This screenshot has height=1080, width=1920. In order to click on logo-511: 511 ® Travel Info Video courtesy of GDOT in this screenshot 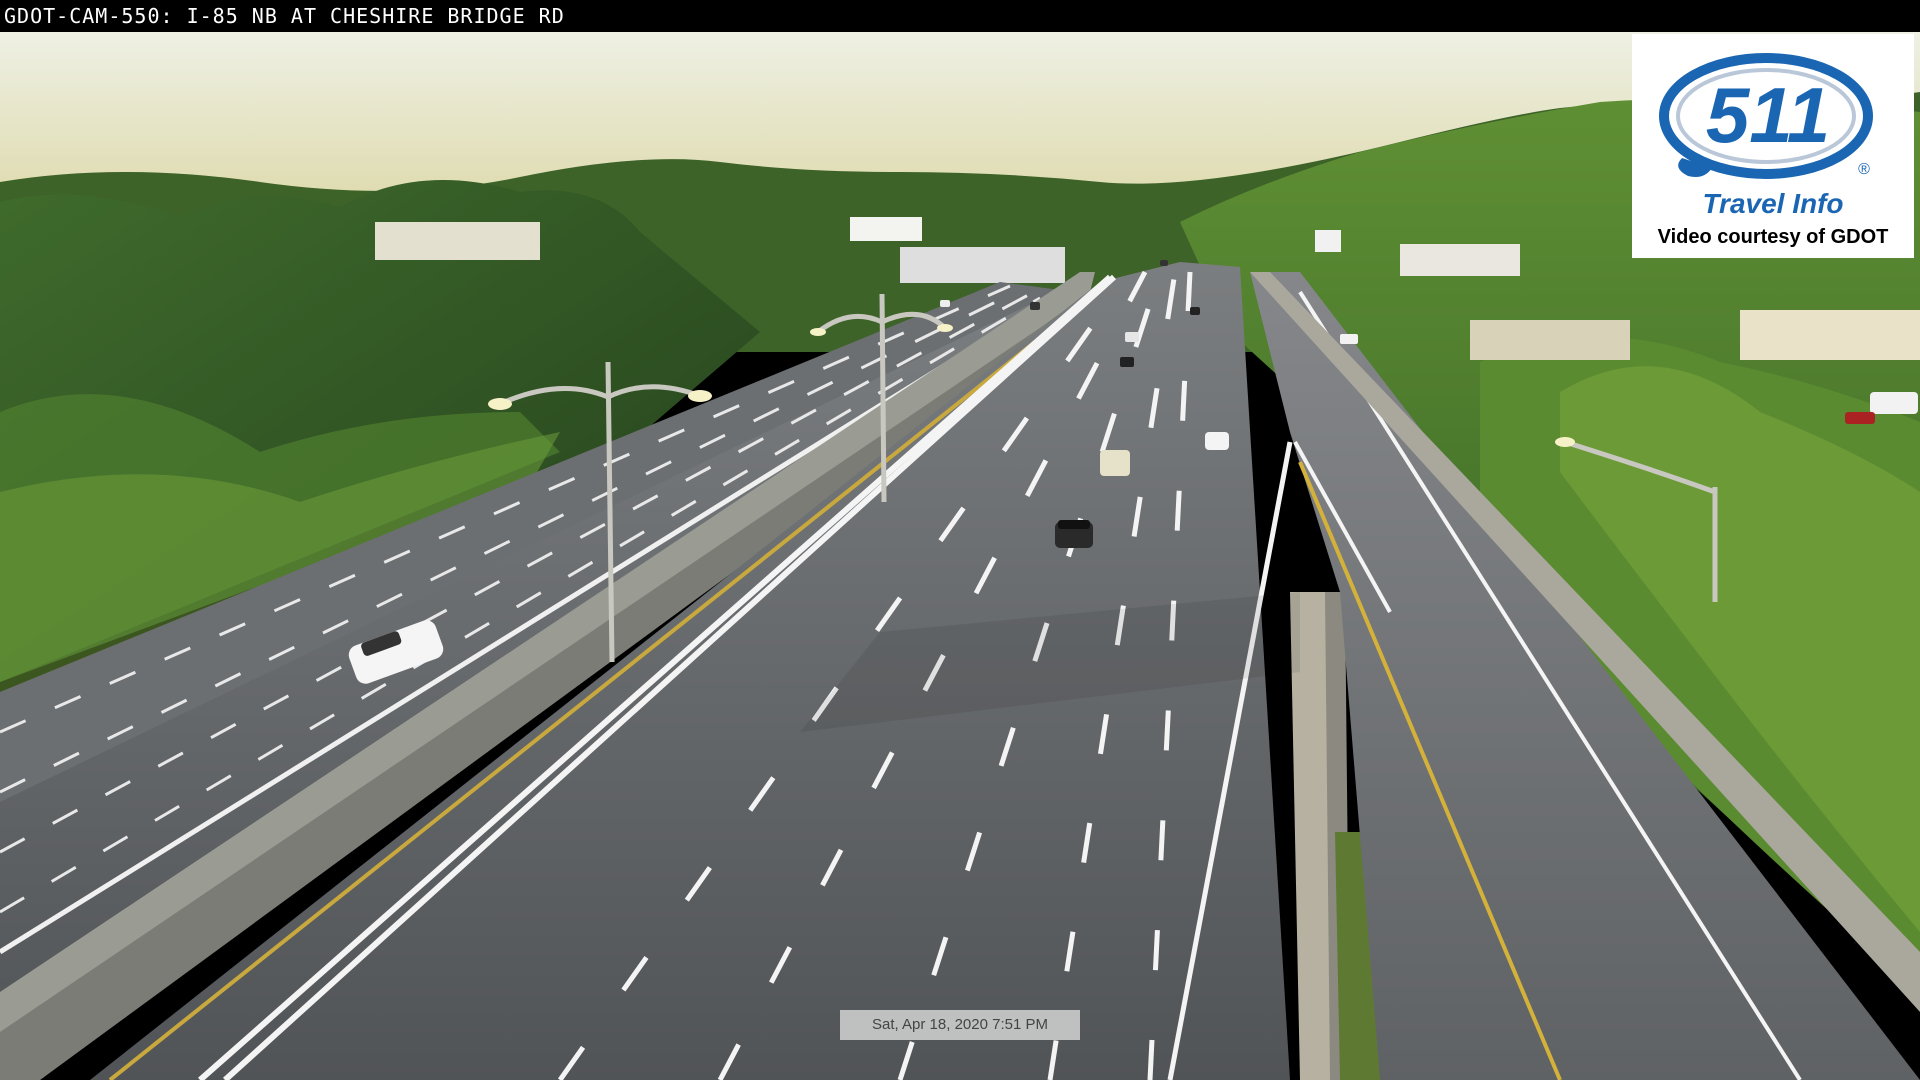, I will do `click(1773, 146)`.